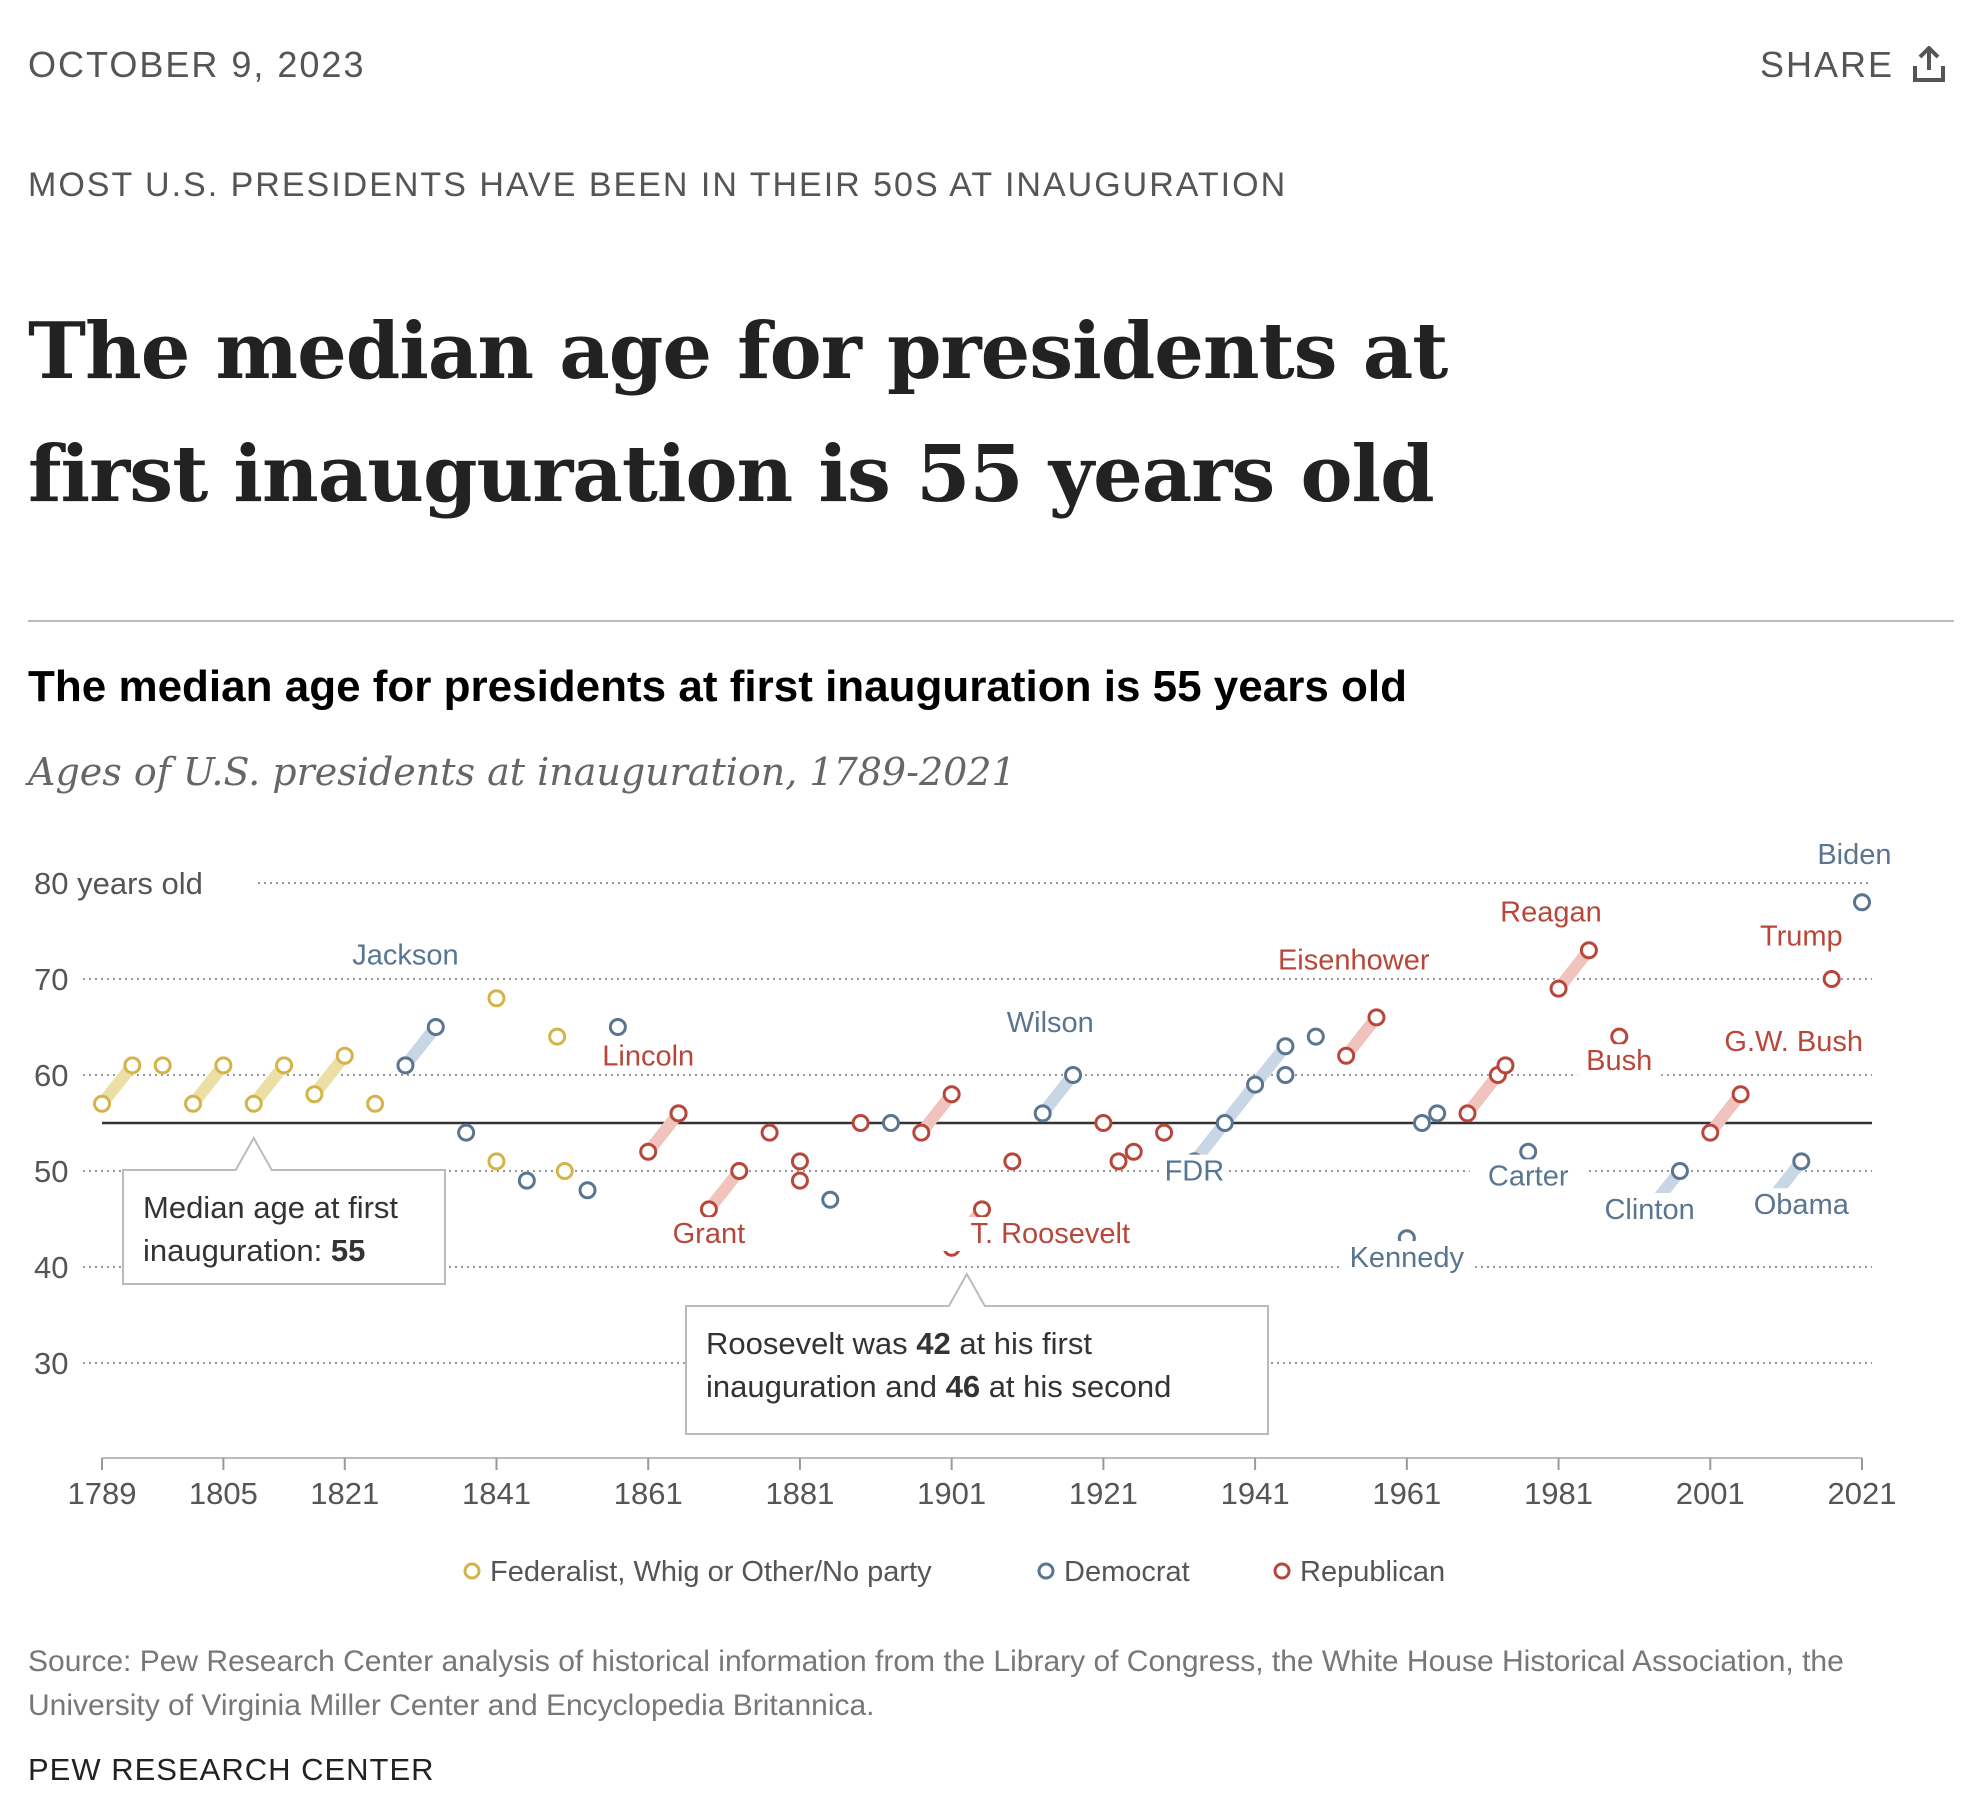 This screenshot has height=1800, width=1982. Describe the element at coordinates (951, 1493) in the screenshot. I see `x-tick-label: 1901` at that location.